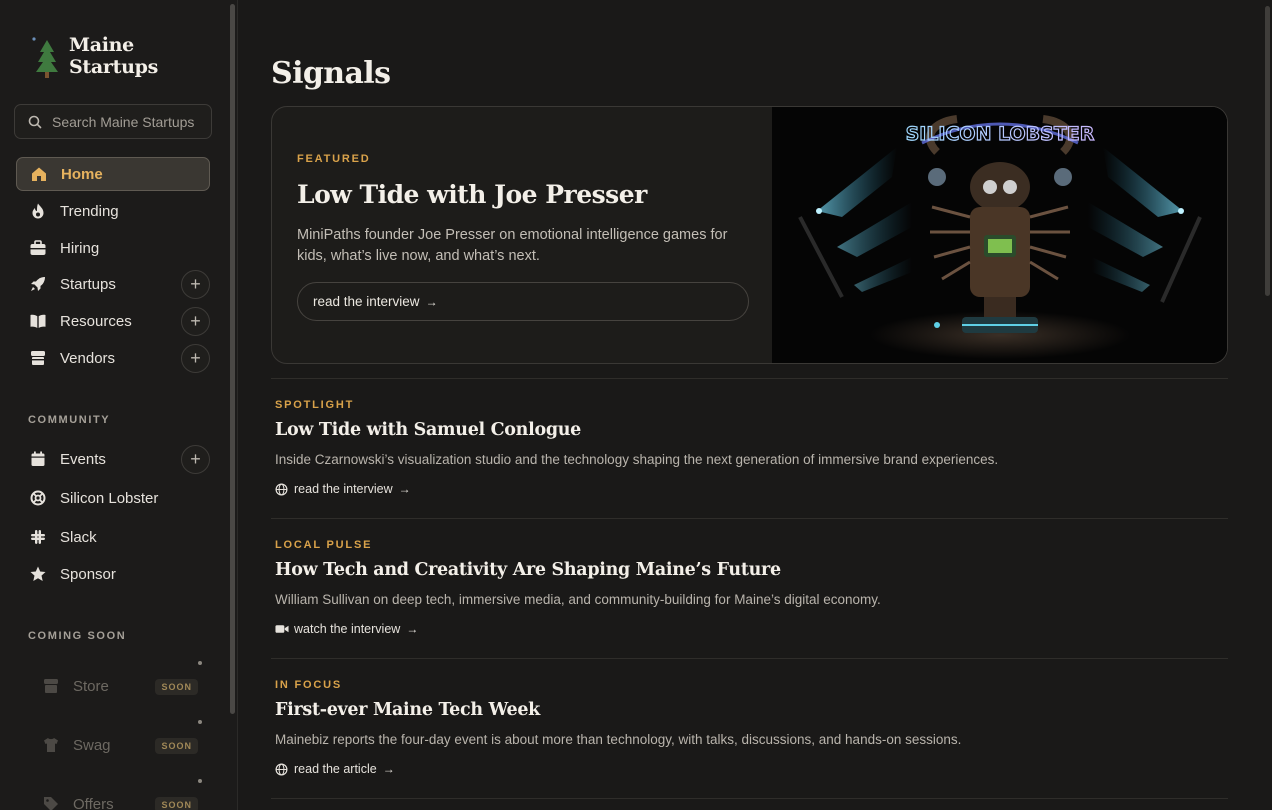 The width and height of the screenshot is (1272, 810). Describe the element at coordinates (195, 358) in the screenshot. I see `expand-vendors-button: +` at that location.